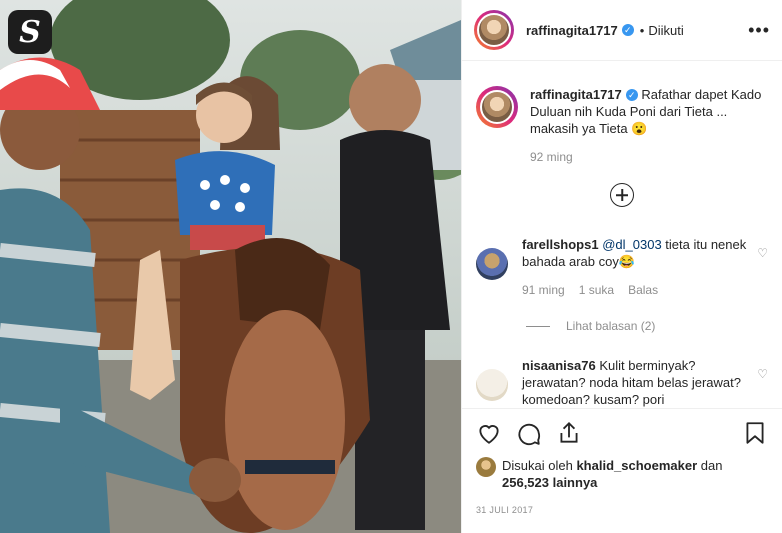 This screenshot has height=533, width=782. What do you see at coordinates (576, 94) in the screenshot?
I see `caption-username: raffinagita1717` at bounding box center [576, 94].